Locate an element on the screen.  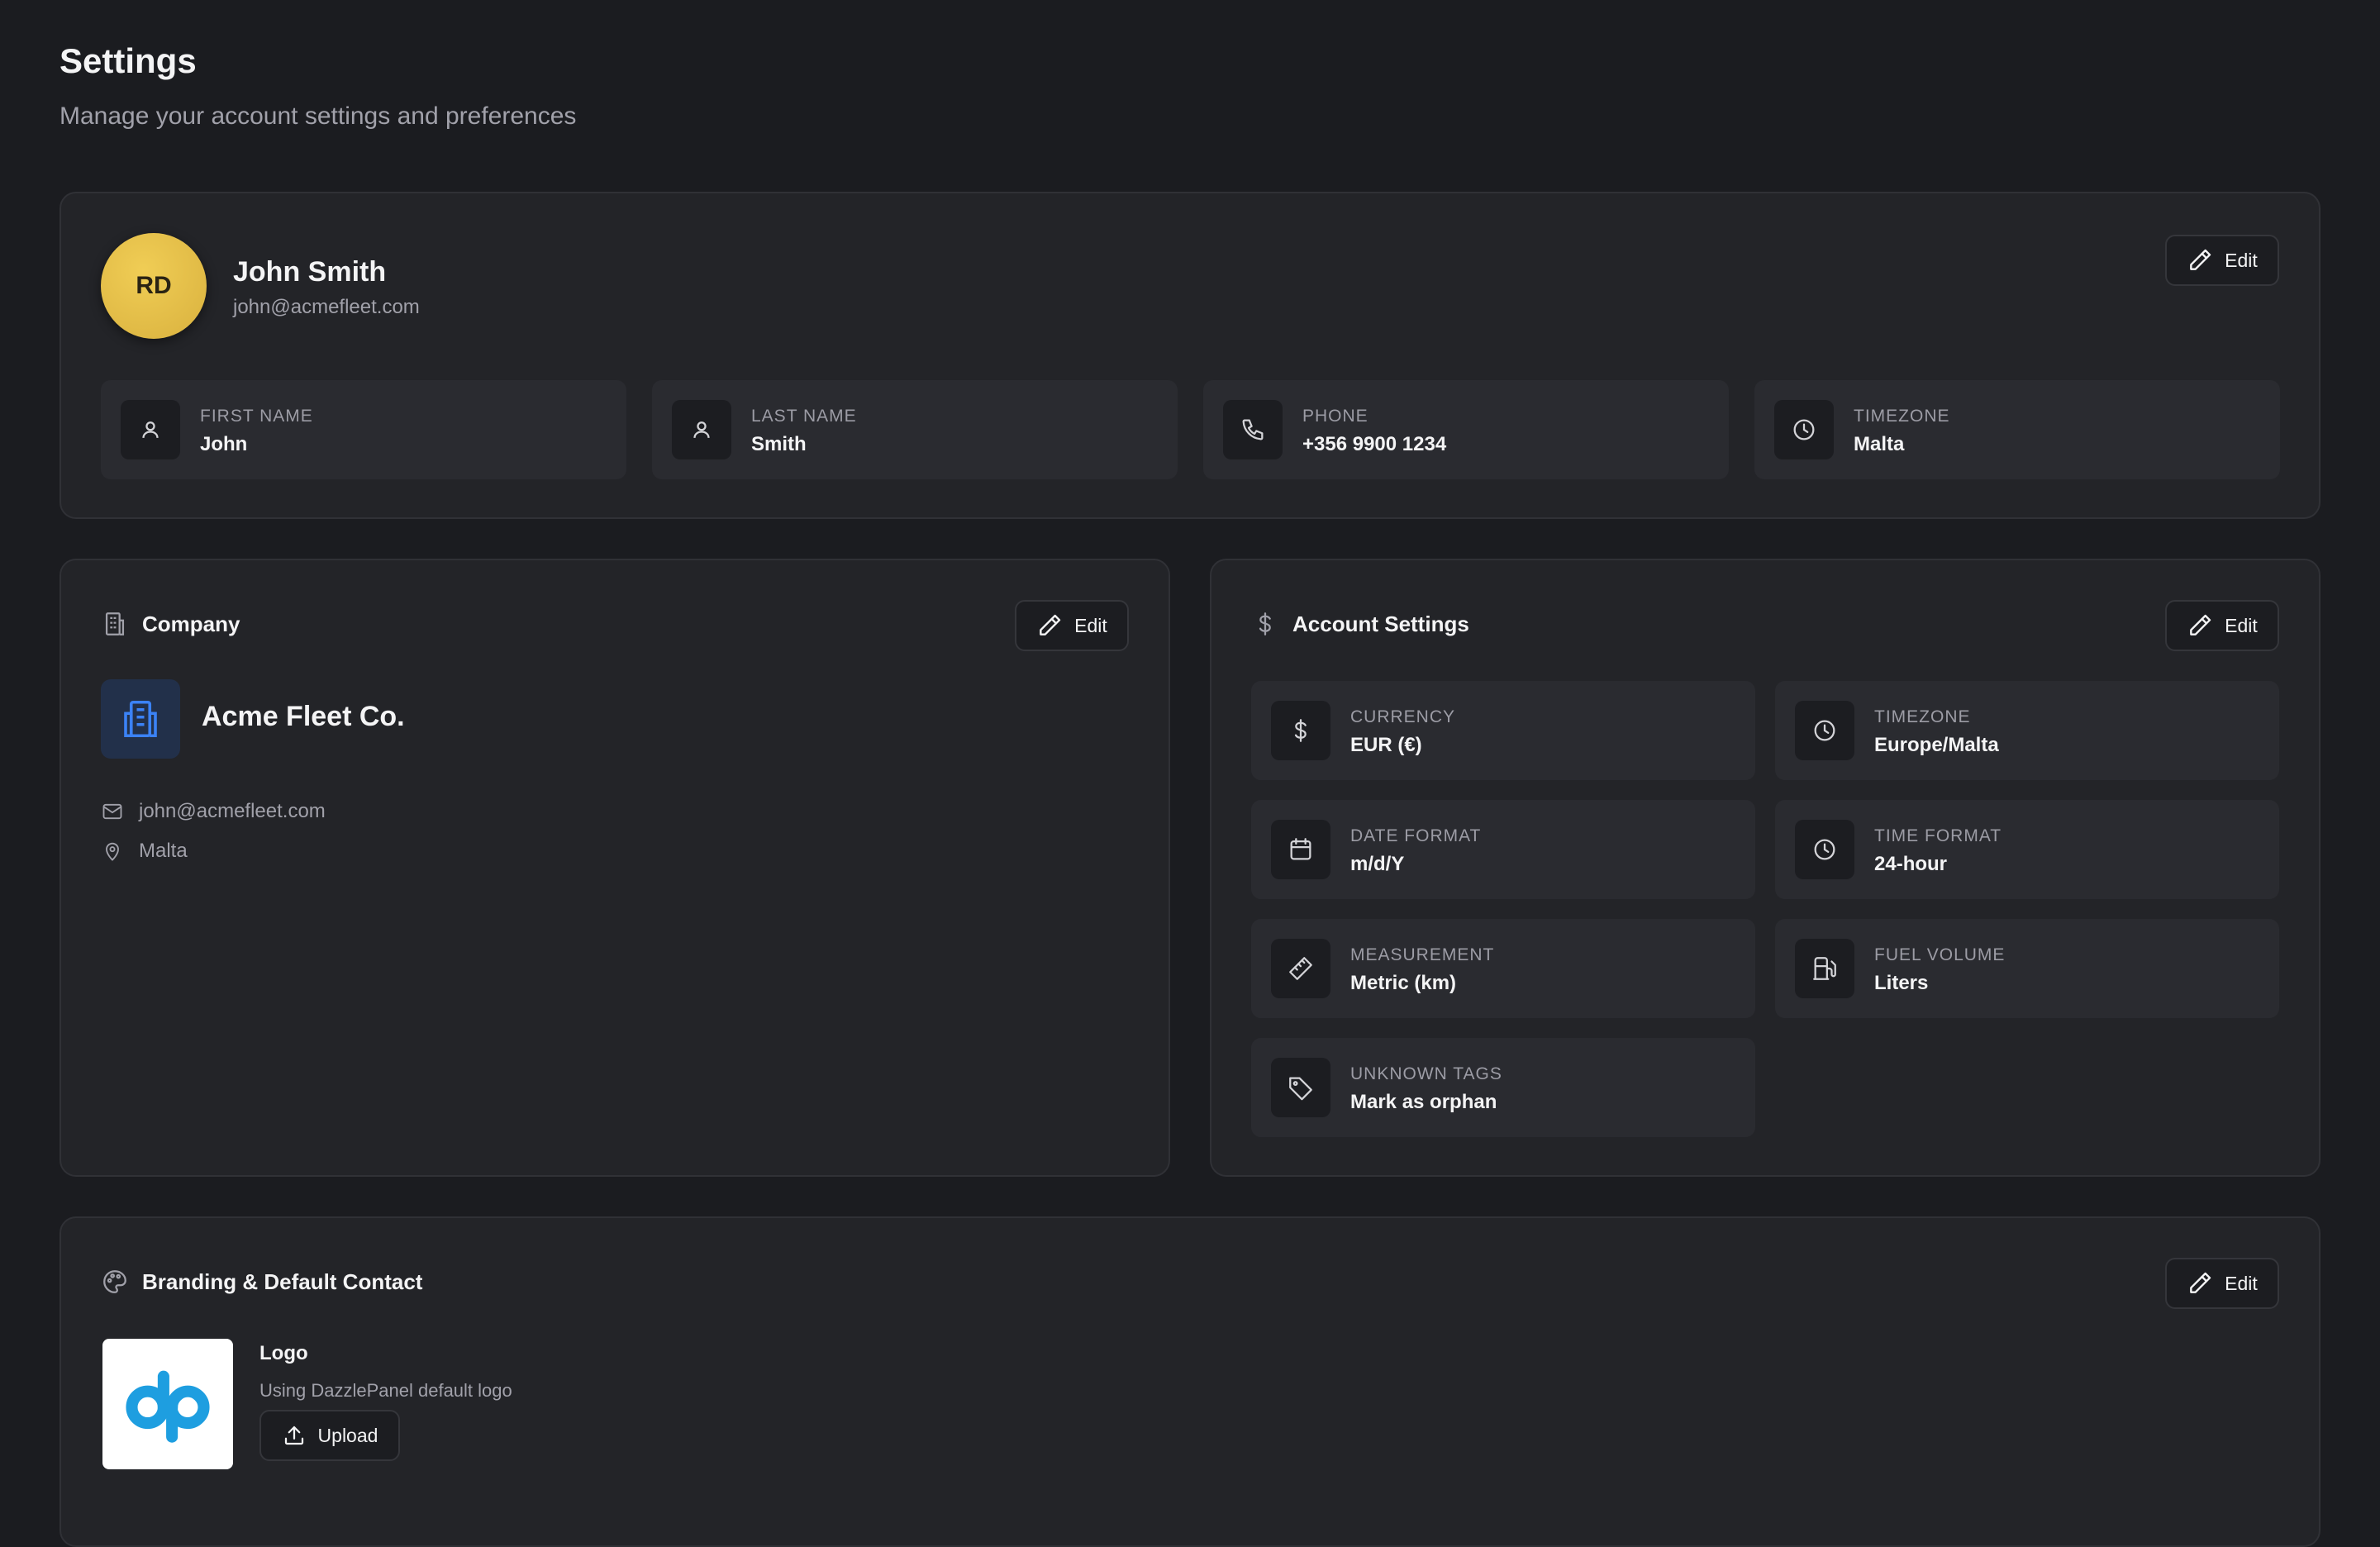
profile-name: John Smith is located at coordinates (310, 272).